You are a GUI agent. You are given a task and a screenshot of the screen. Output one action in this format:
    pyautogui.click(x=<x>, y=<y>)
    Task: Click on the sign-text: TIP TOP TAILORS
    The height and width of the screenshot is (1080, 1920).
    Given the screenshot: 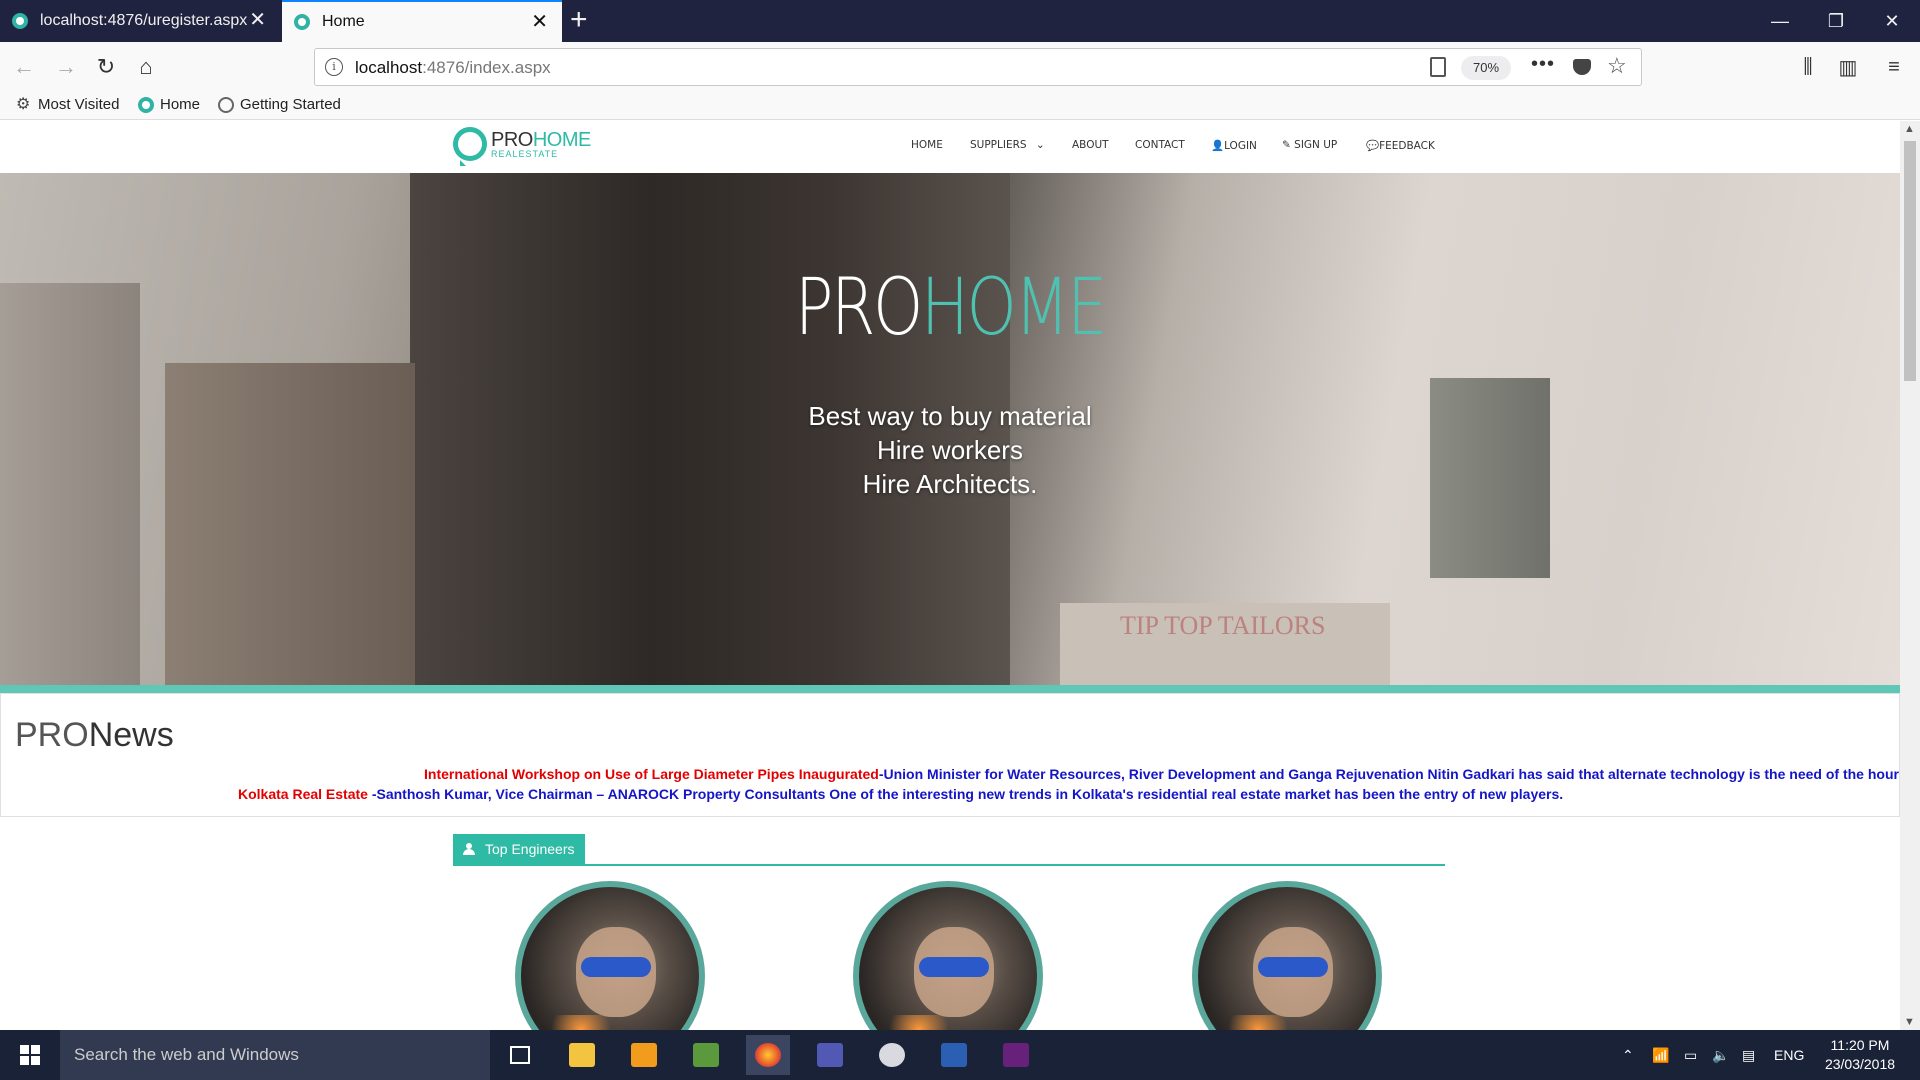 What is the action you would take?
    pyautogui.click(x=1223, y=625)
    